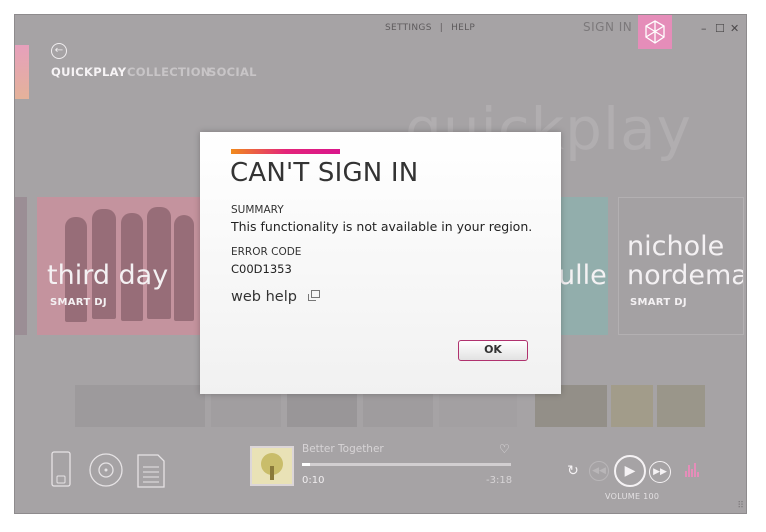  What do you see at coordinates (632, 496) in the screenshot?
I see `volume-label: VOLUME 100` at bounding box center [632, 496].